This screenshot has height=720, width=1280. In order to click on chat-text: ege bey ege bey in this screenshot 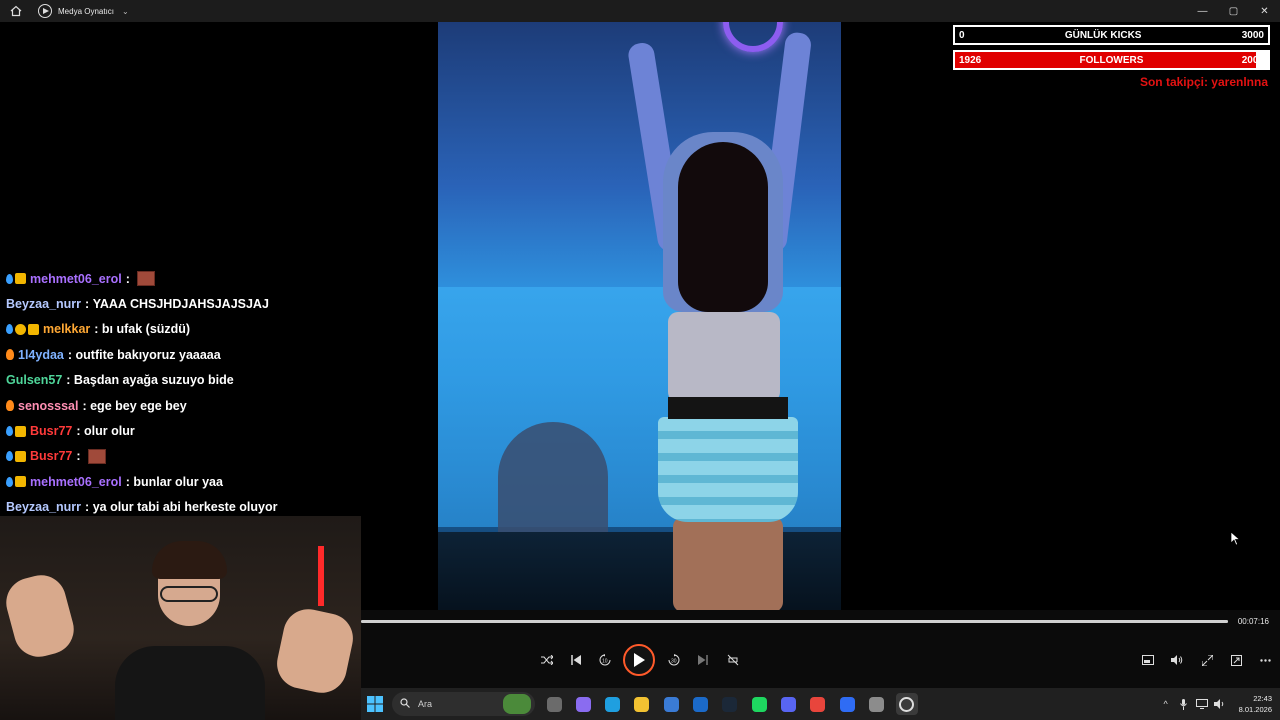, I will do `click(138, 405)`.